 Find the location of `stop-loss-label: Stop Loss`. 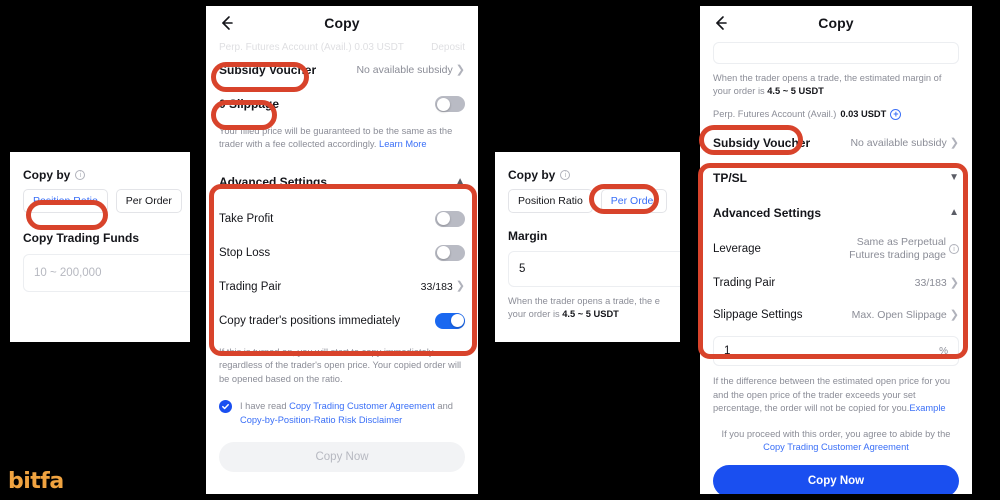

stop-loss-label: Stop Loss is located at coordinates (245, 252).